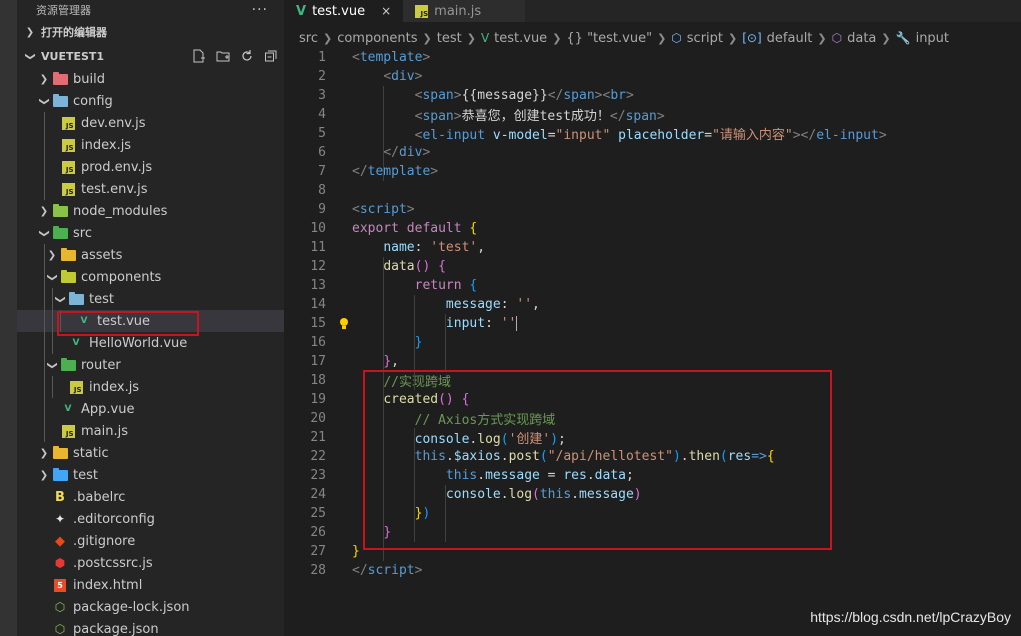 The width and height of the screenshot is (1021, 636). I want to click on code-token: created, so click(411, 399).